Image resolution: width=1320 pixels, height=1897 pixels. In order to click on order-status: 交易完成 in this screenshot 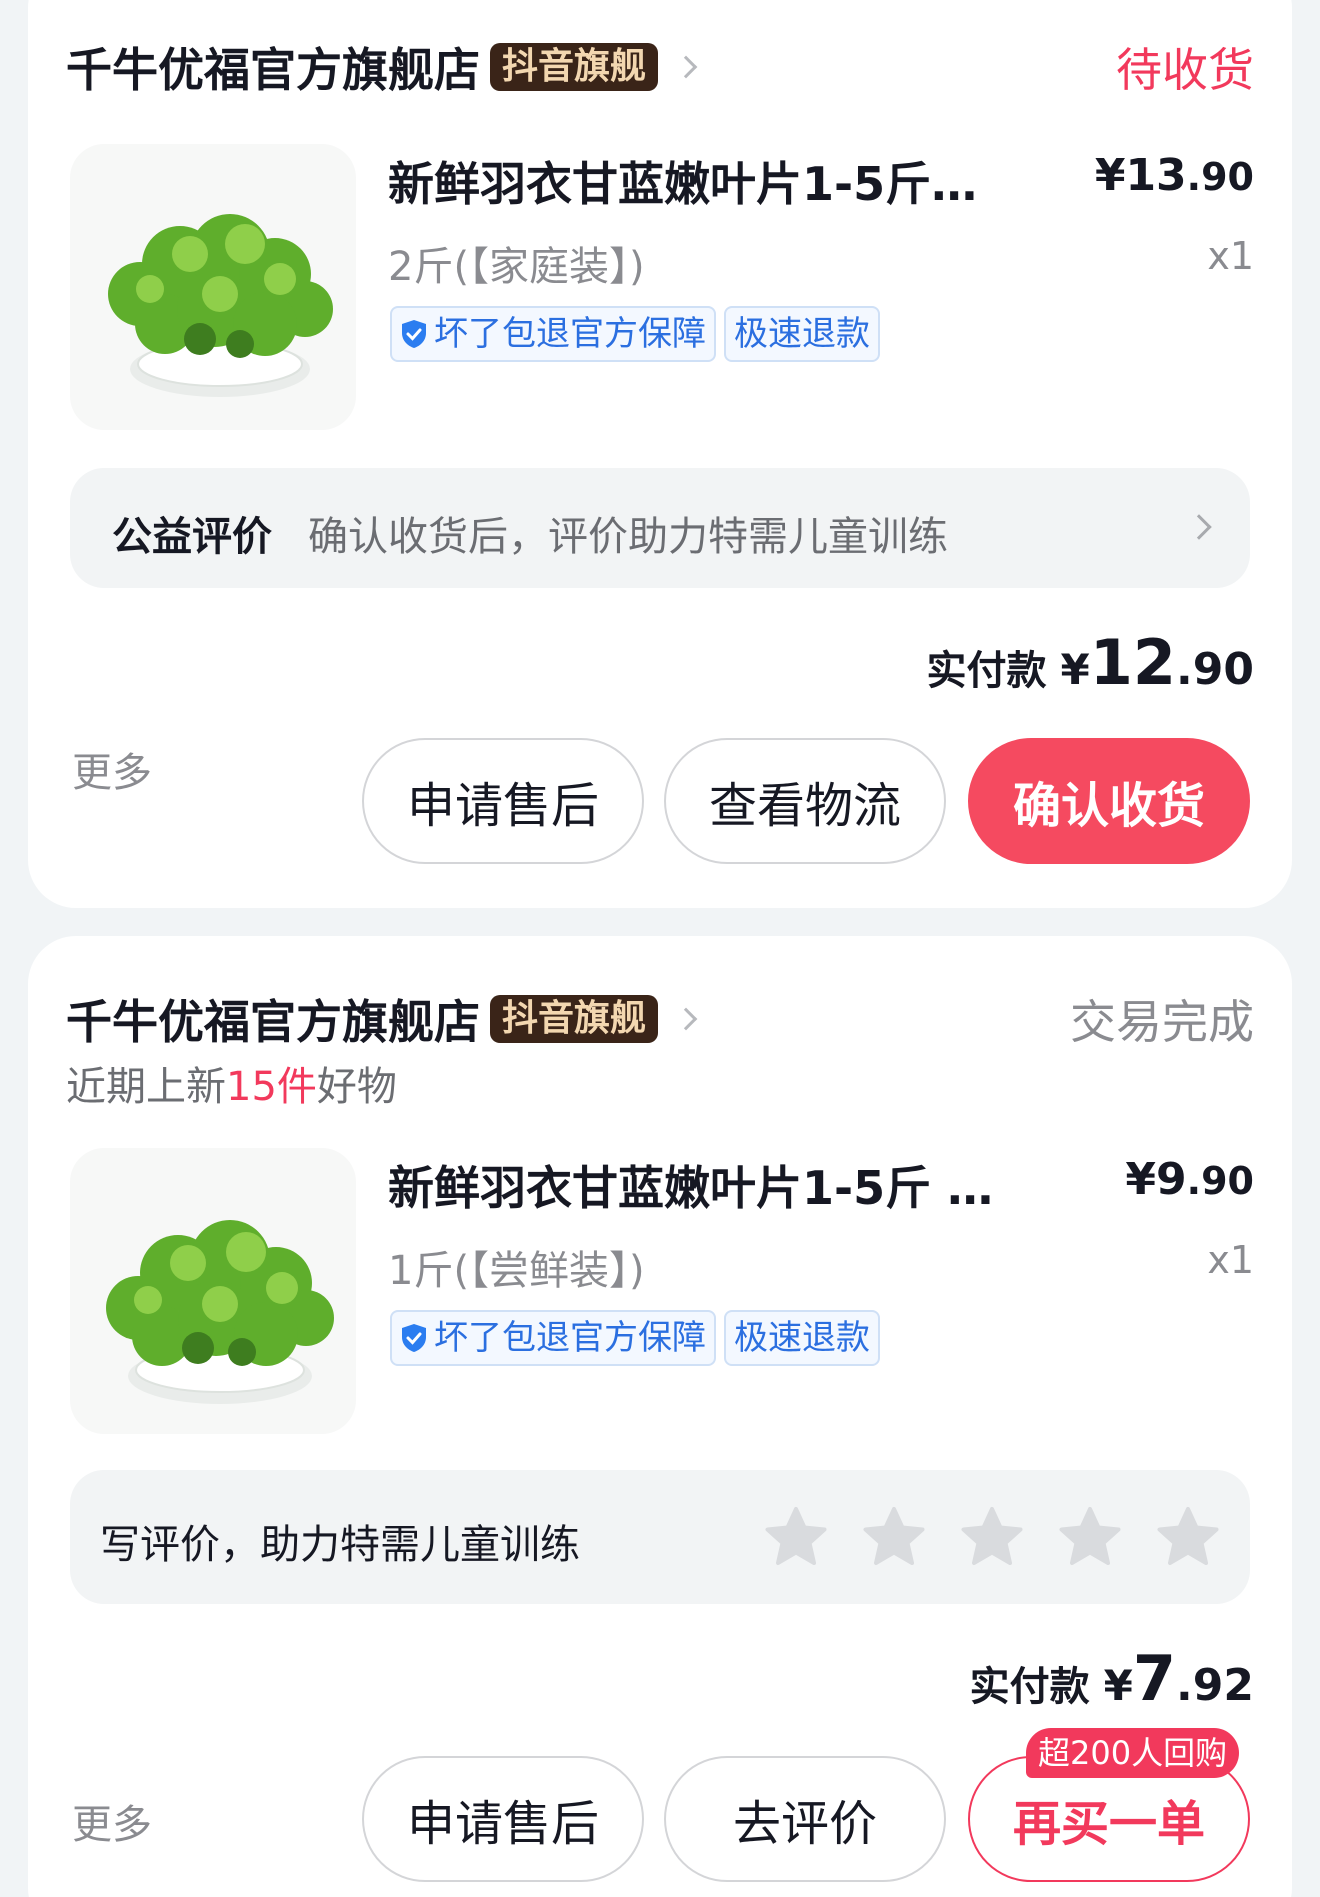, I will do `click(1162, 1022)`.